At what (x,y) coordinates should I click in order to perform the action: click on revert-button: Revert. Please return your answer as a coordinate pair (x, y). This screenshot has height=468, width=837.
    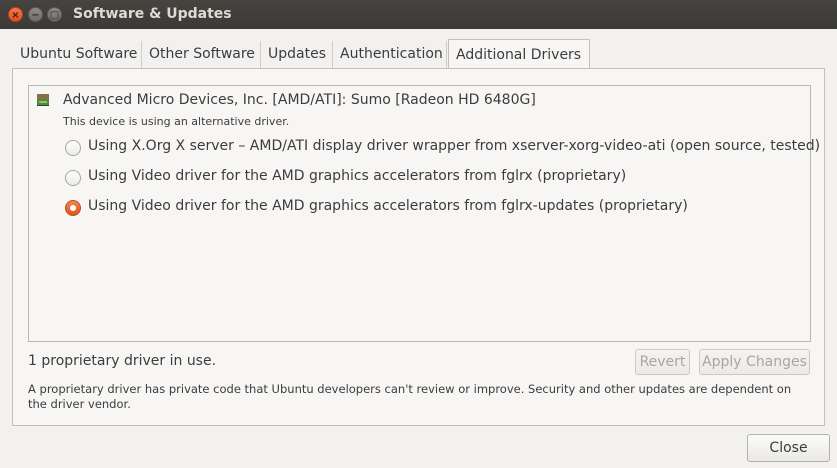
    Looking at the image, I should click on (662, 362).